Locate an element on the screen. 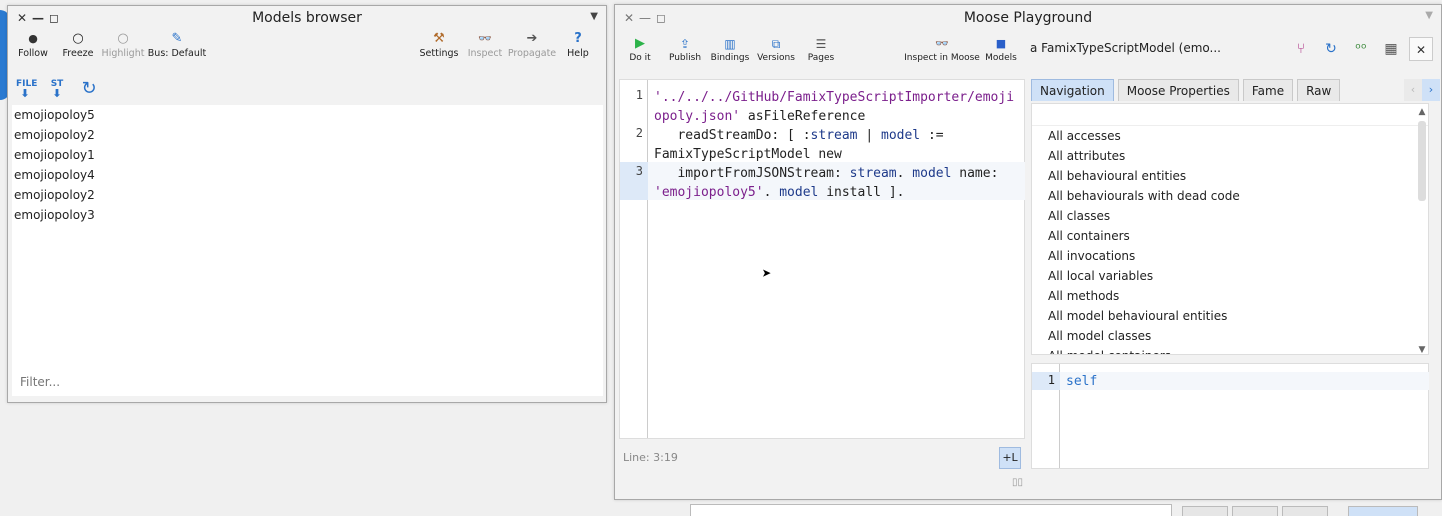  current-line-highlight is located at coordinates (634, 181).